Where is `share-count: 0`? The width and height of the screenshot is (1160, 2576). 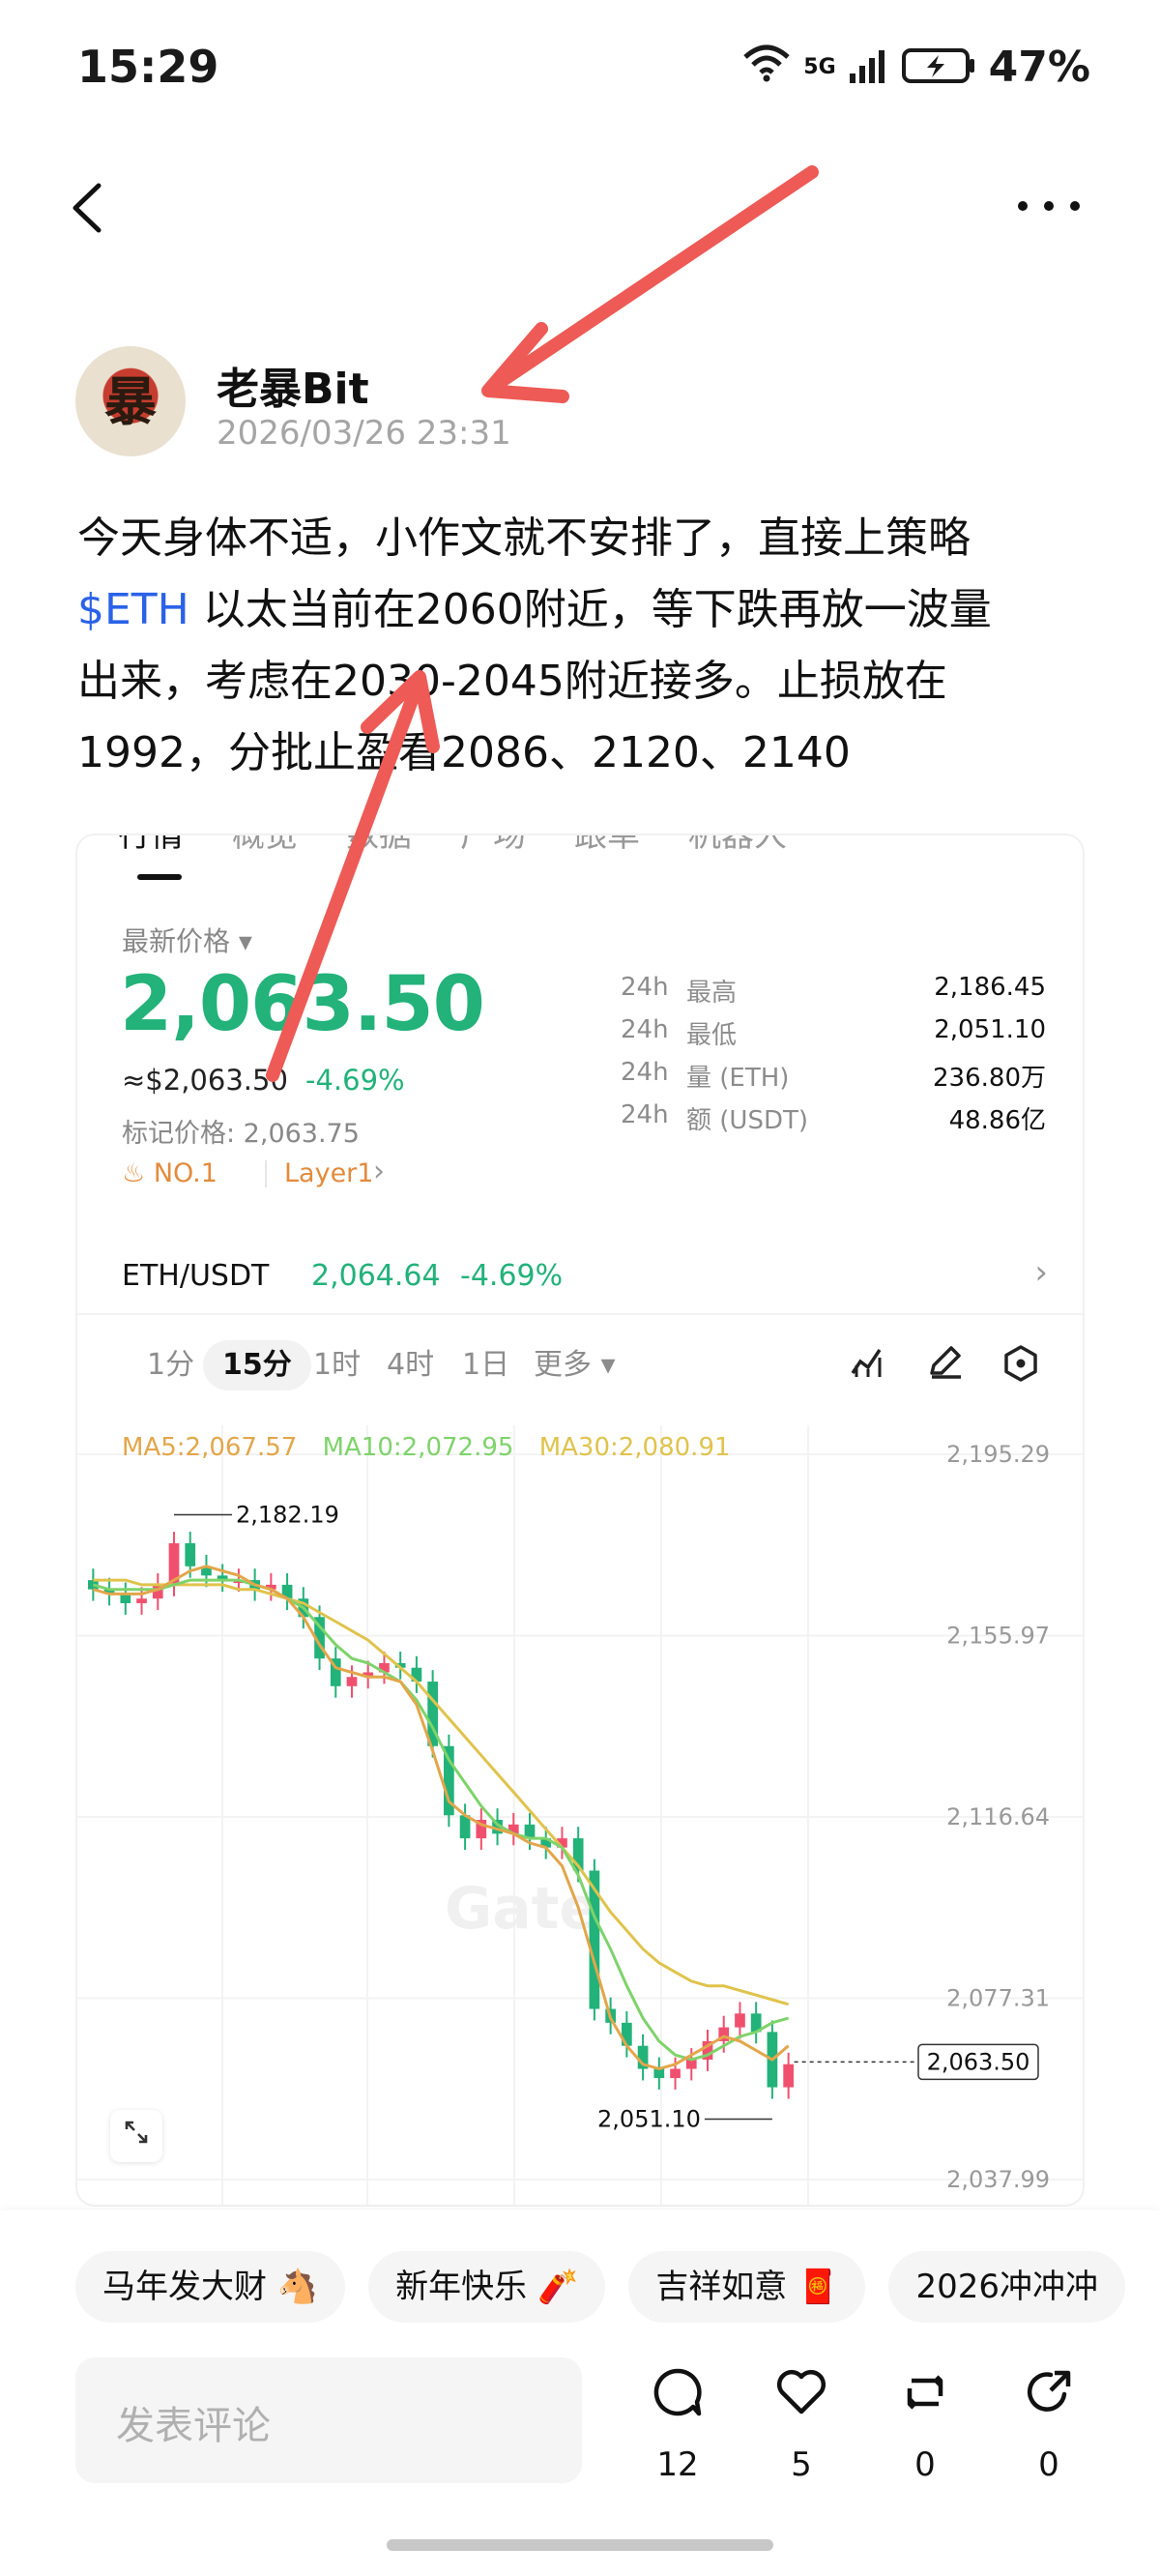 share-count: 0 is located at coordinates (1049, 2464).